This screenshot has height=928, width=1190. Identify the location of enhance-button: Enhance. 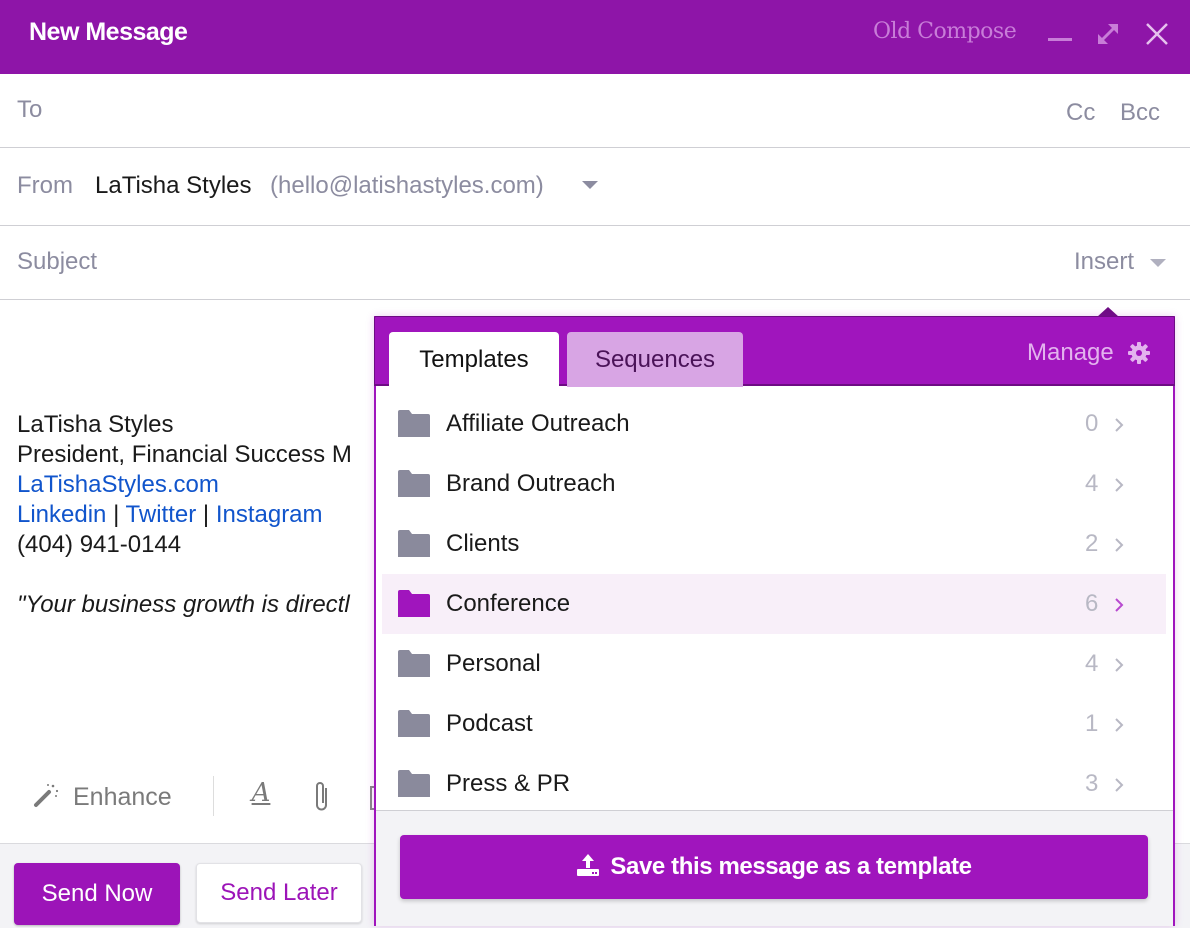
(122, 797).